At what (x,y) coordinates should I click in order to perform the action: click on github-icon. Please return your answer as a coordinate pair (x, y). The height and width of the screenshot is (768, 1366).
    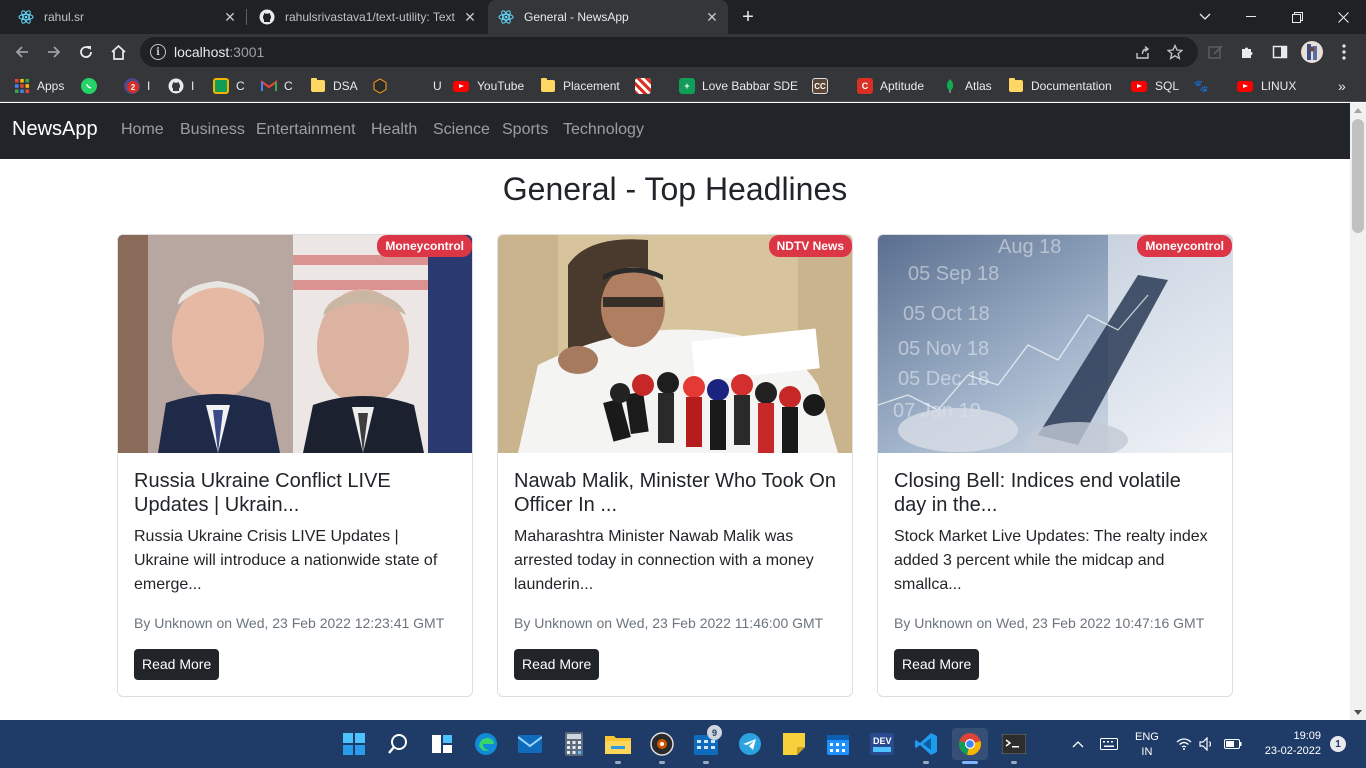
    Looking at the image, I should click on (176, 86).